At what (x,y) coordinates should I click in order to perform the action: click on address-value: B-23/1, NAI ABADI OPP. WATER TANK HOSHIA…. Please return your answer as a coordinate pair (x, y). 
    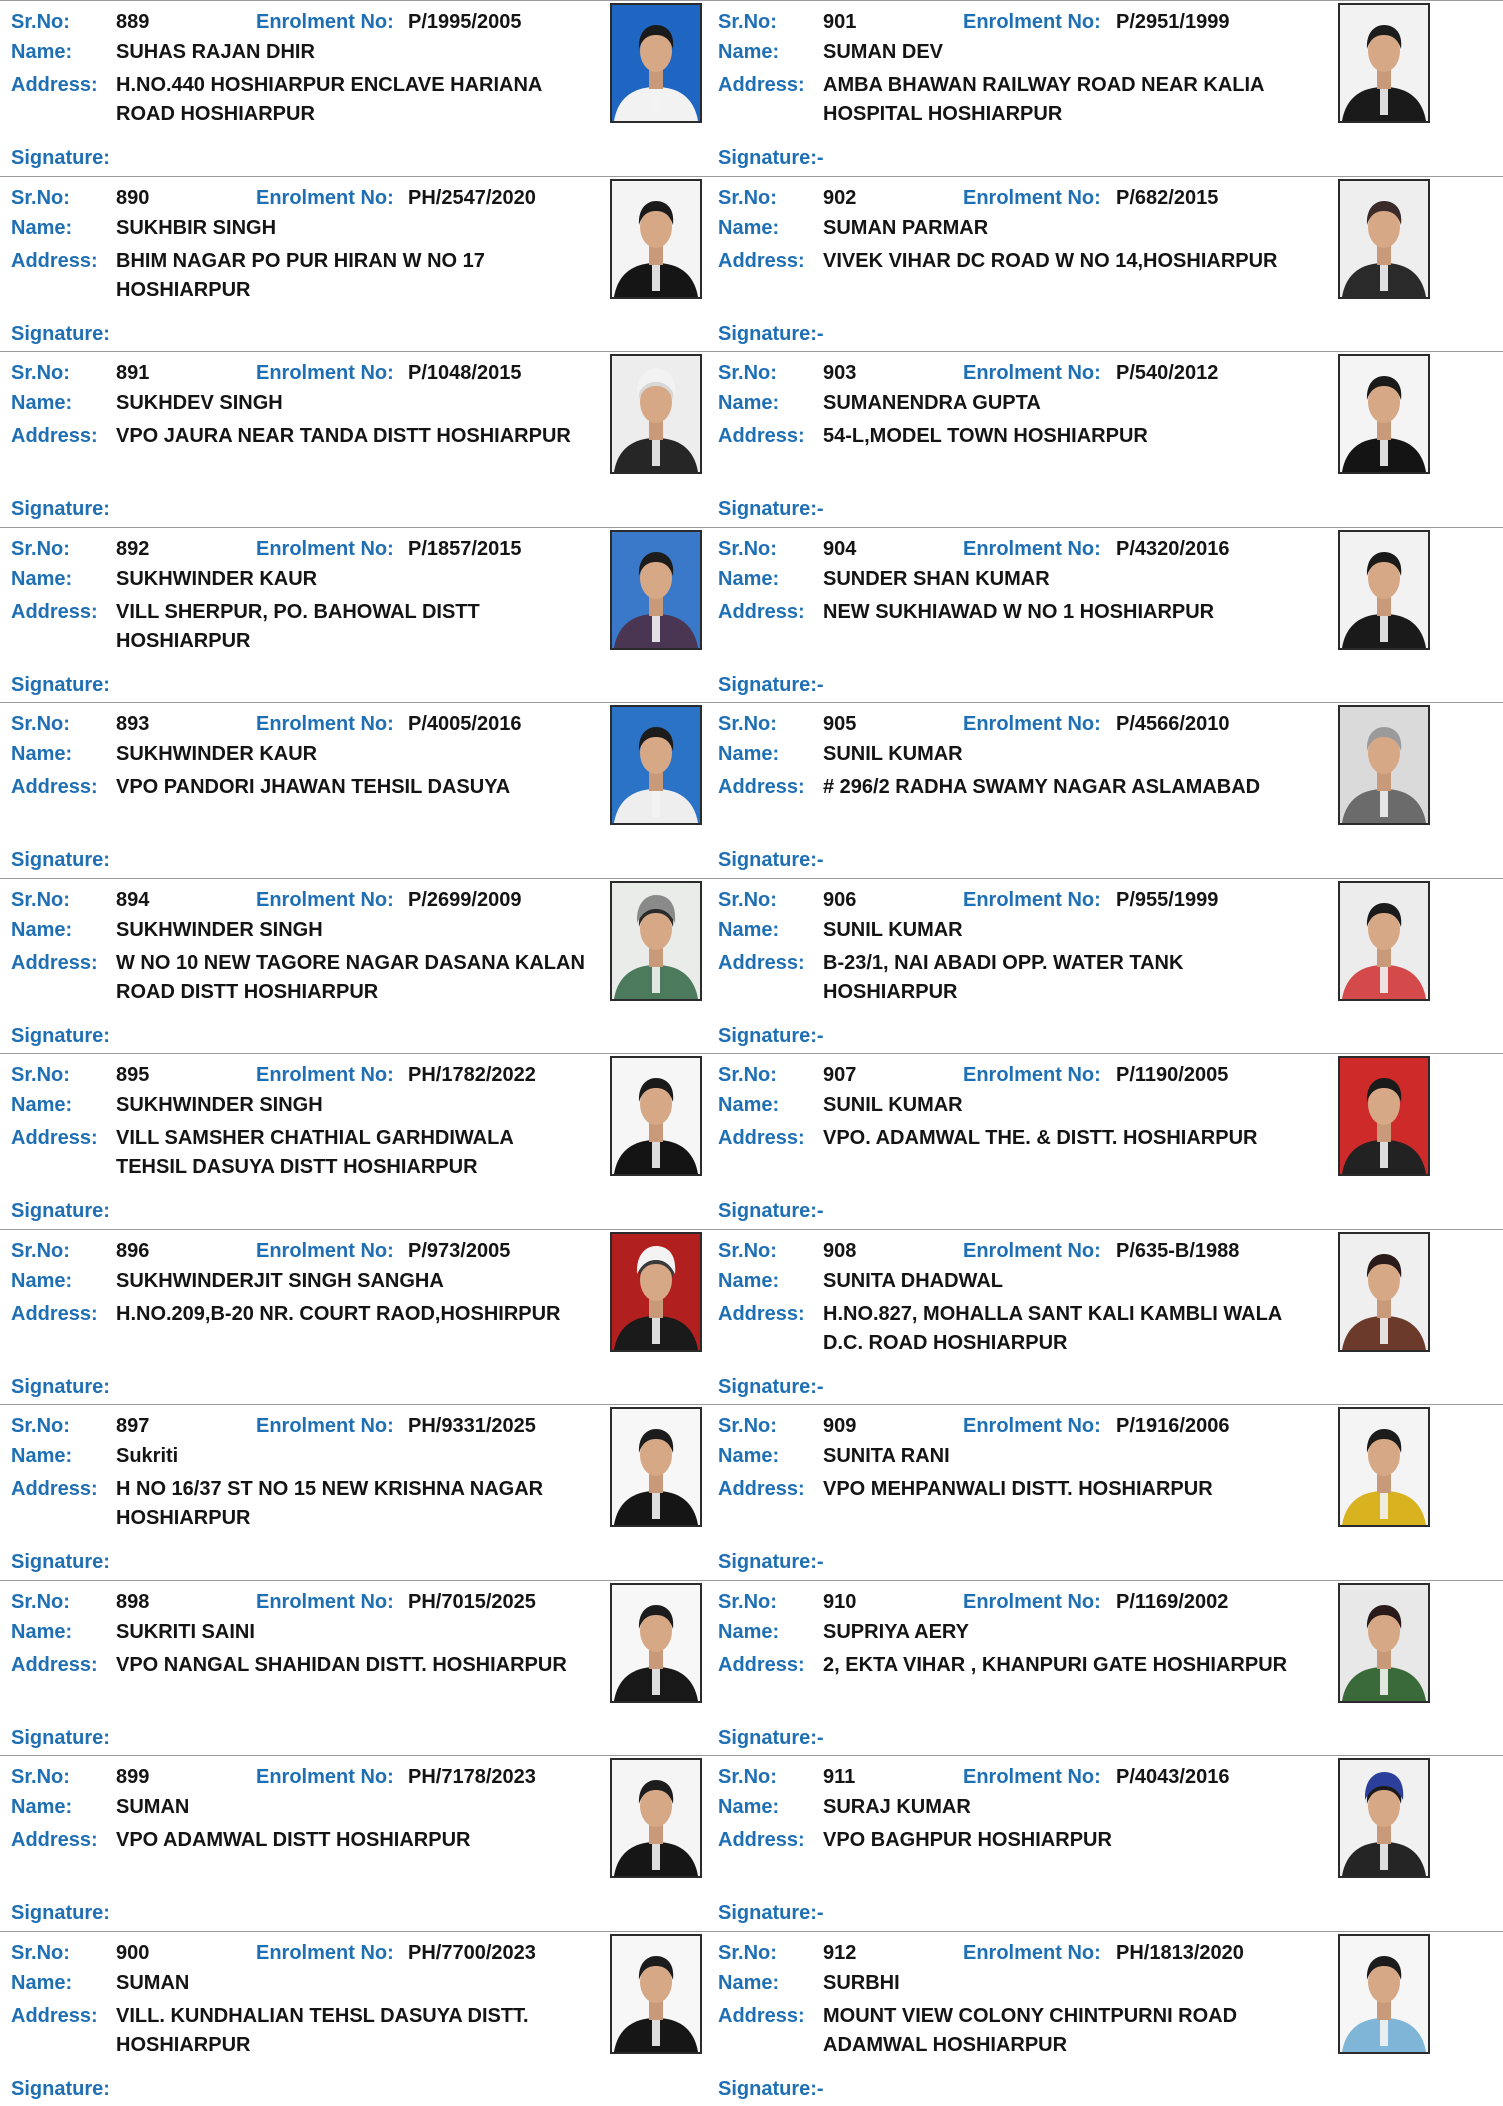
    Looking at the image, I should click on (1003, 977).